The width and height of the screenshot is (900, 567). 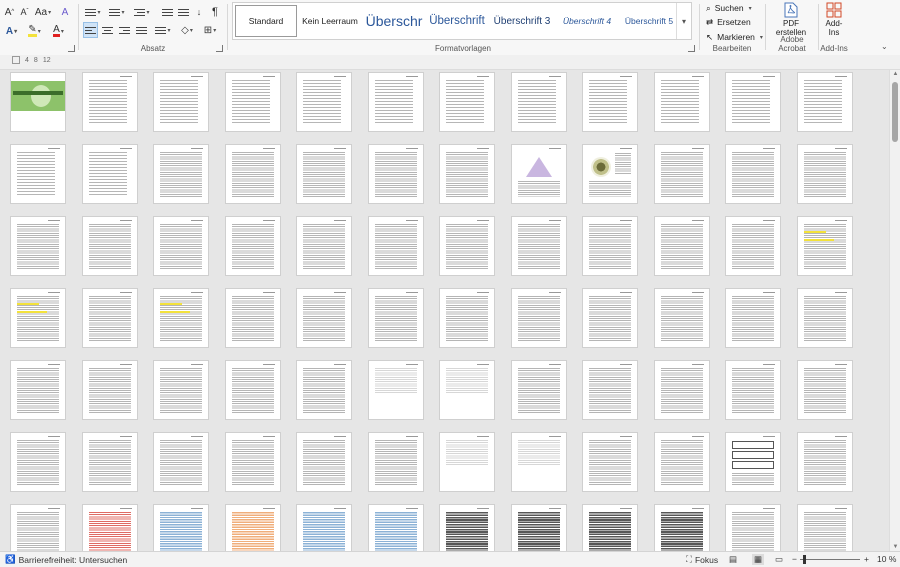 I want to click on line-spacing-icon: ▾, so click(x=163, y=30).